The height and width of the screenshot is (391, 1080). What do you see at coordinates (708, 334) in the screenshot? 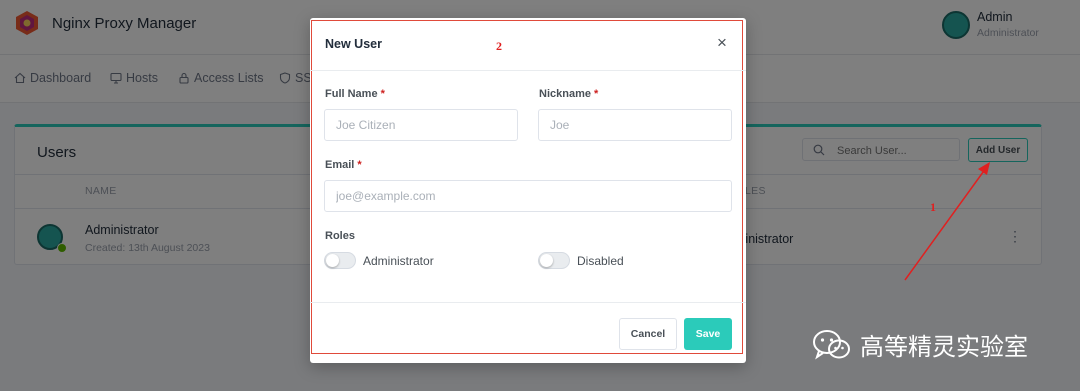
I see `save-button: Save` at bounding box center [708, 334].